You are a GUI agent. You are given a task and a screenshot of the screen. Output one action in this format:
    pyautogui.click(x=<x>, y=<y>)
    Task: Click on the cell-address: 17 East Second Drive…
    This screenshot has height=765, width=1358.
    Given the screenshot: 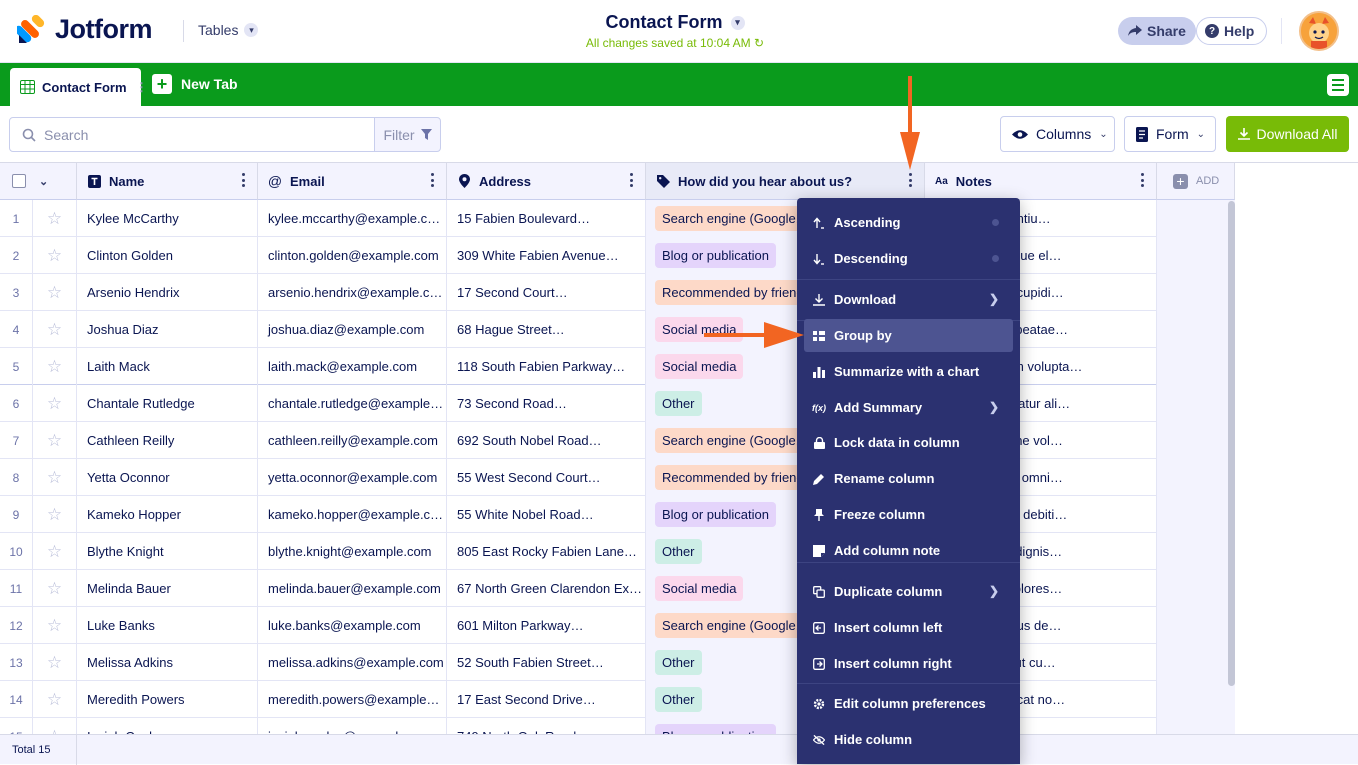 What is the action you would take?
    pyautogui.click(x=546, y=699)
    